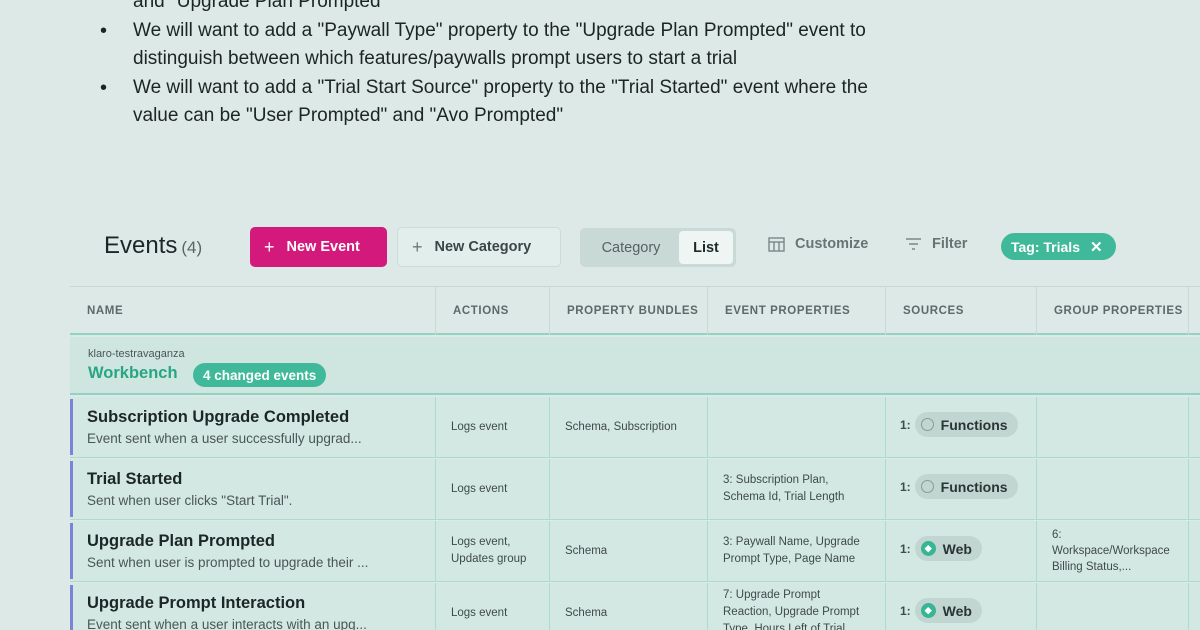  Describe the element at coordinates (928, 610) in the screenshot. I see `web-icon: ◆` at that location.